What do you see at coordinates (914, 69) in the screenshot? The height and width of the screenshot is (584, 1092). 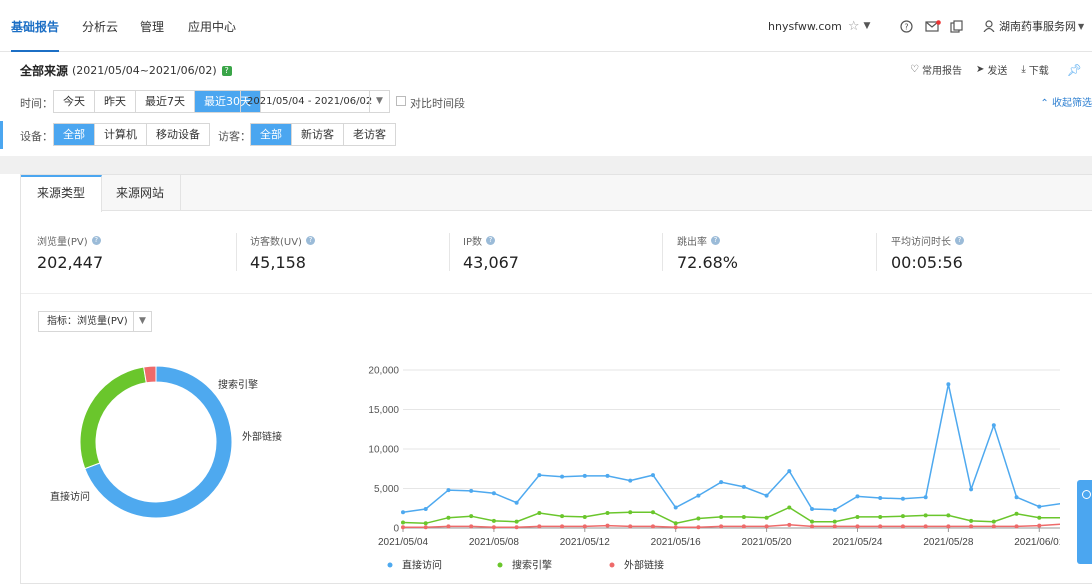 I see `heart-icon: ♡` at bounding box center [914, 69].